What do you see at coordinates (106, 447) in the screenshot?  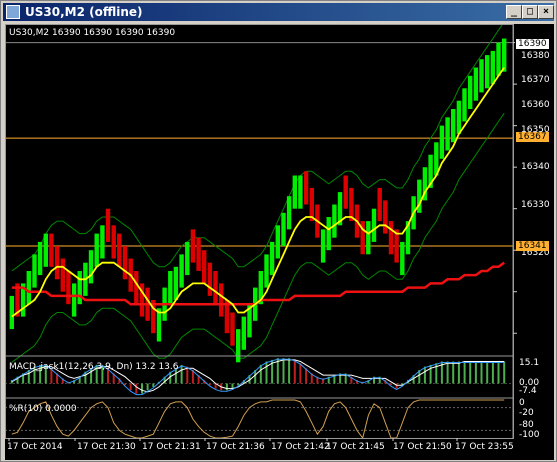 I see `time-axis-label: 17 Oct 21:30` at bounding box center [106, 447].